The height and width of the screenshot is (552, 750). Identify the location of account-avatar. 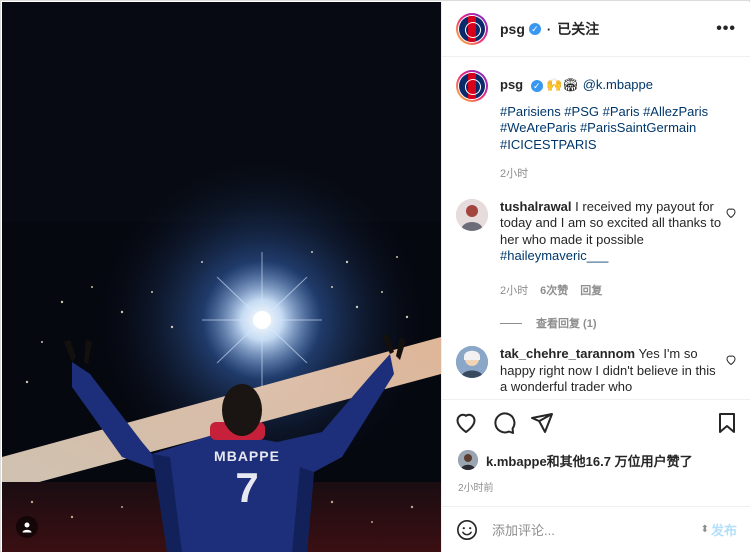
(472, 29).